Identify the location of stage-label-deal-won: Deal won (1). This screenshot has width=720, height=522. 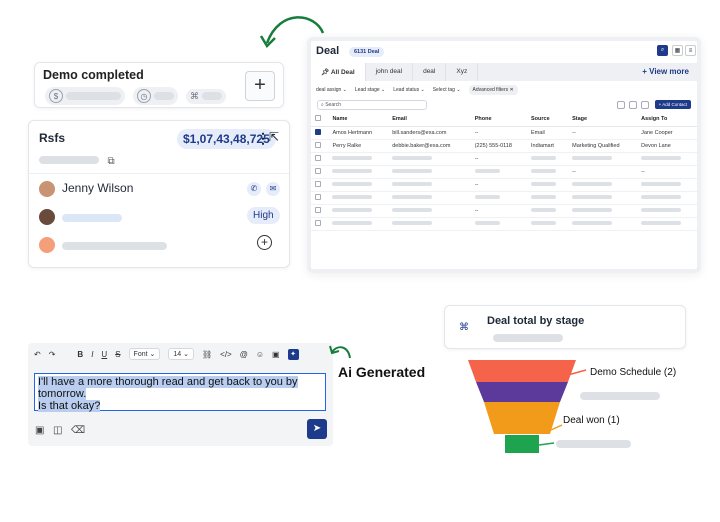
(591, 420).